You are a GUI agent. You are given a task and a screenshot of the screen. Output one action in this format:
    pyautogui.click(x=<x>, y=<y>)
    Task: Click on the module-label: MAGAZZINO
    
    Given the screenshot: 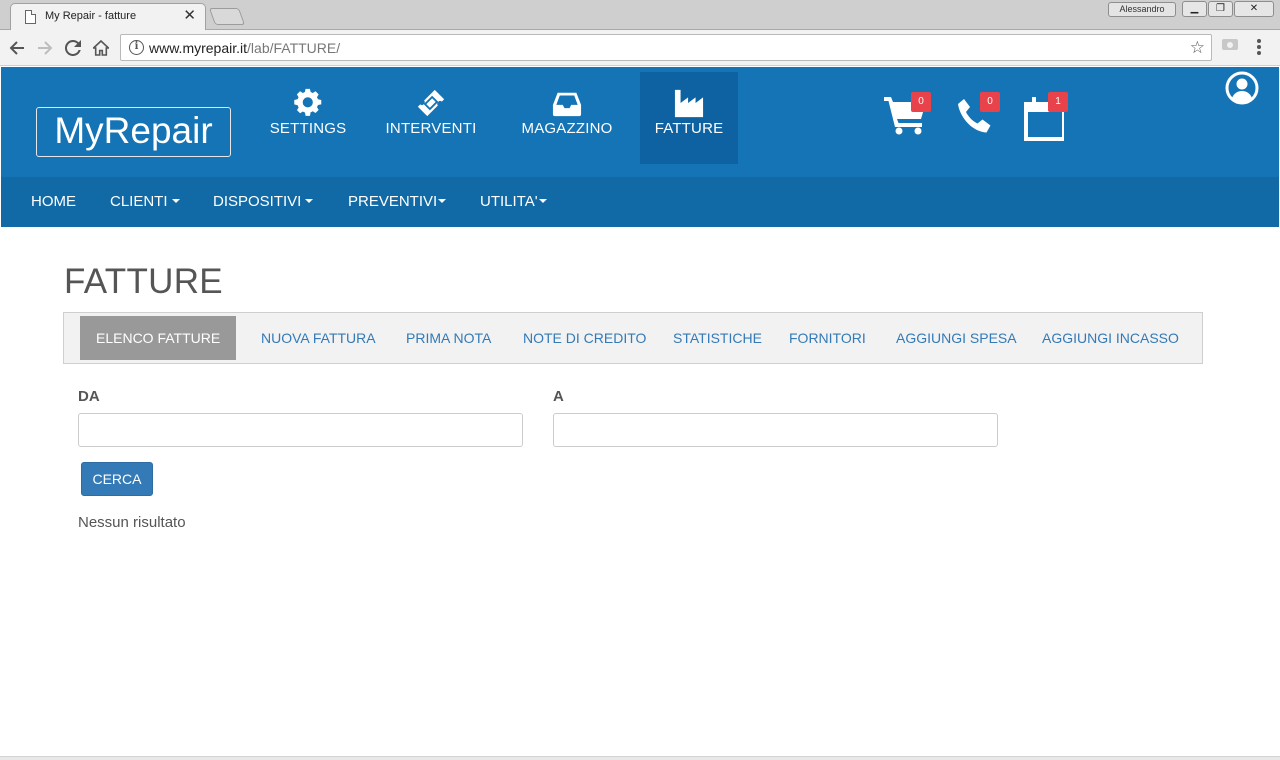 What is the action you would take?
    pyautogui.click(x=567, y=128)
    